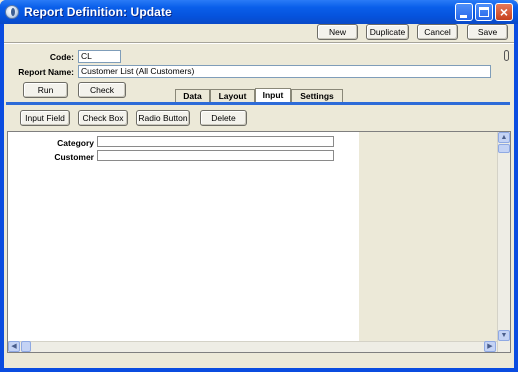  What do you see at coordinates (504, 335) in the screenshot?
I see `arrow-down-icon: ▼` at bounding box center [504, 335].